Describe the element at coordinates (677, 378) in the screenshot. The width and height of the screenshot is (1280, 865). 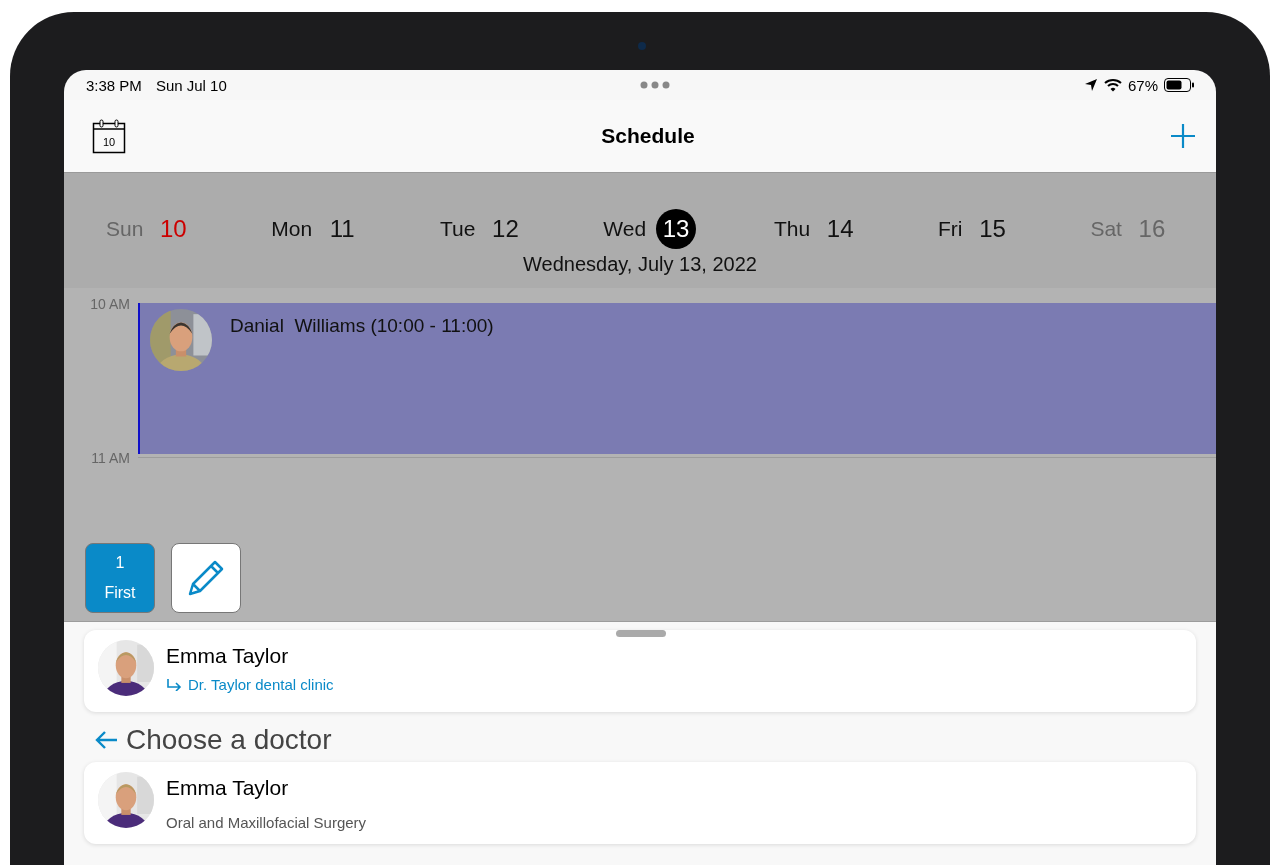
I see `appointment-block: Danial Williams (10:00 - 11:00)` at that location.